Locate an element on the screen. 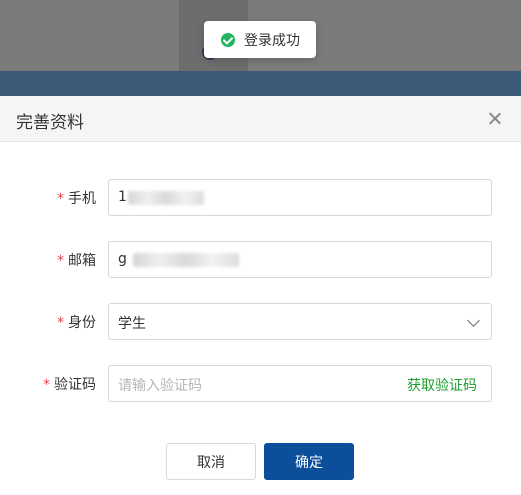  close-icon is located at coordinates (495, 119).